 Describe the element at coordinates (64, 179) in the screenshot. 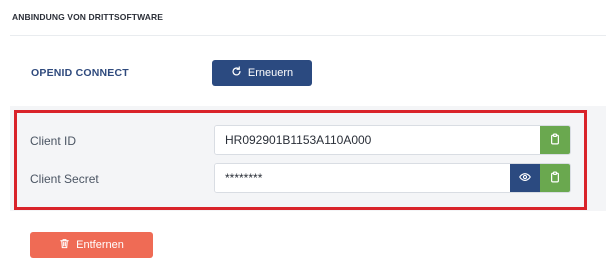

I see `client-secret-label: Client Secret` at that location.